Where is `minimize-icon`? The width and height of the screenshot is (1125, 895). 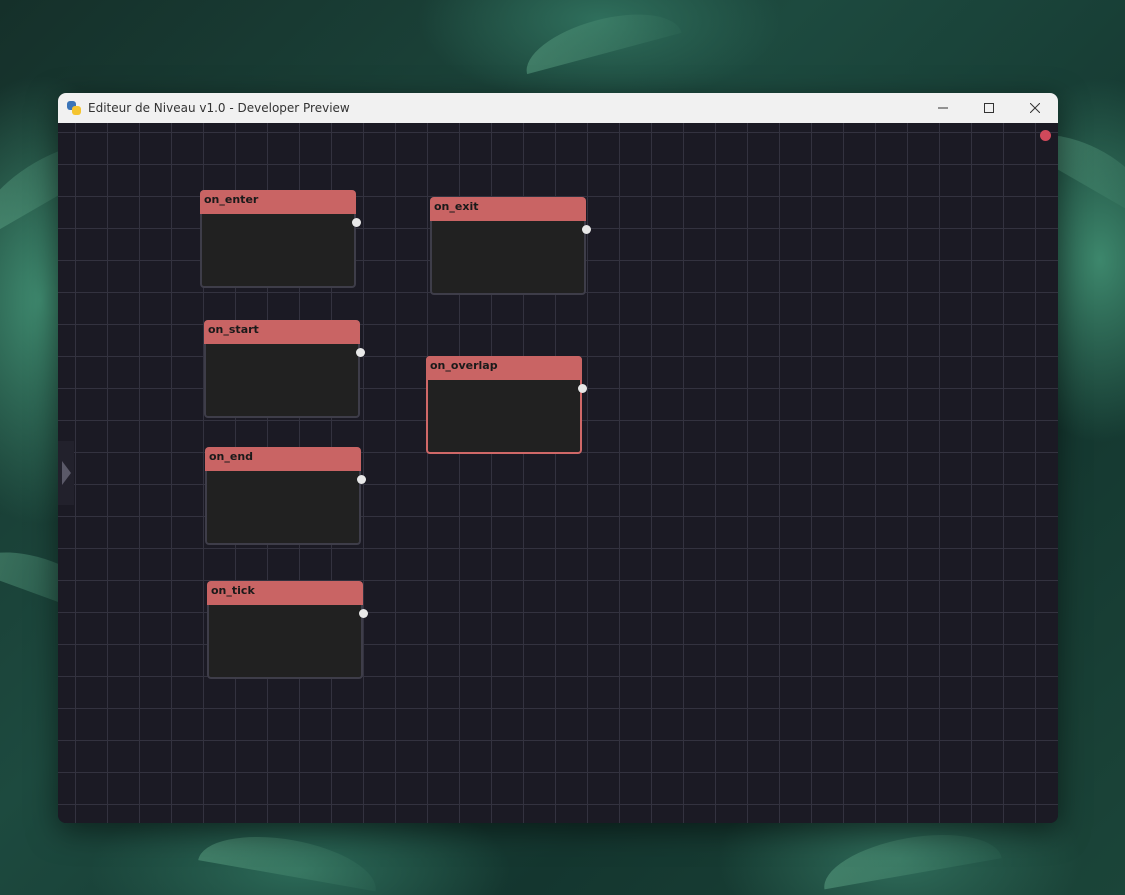 minimize-icon is located at coordinates (943, 108).